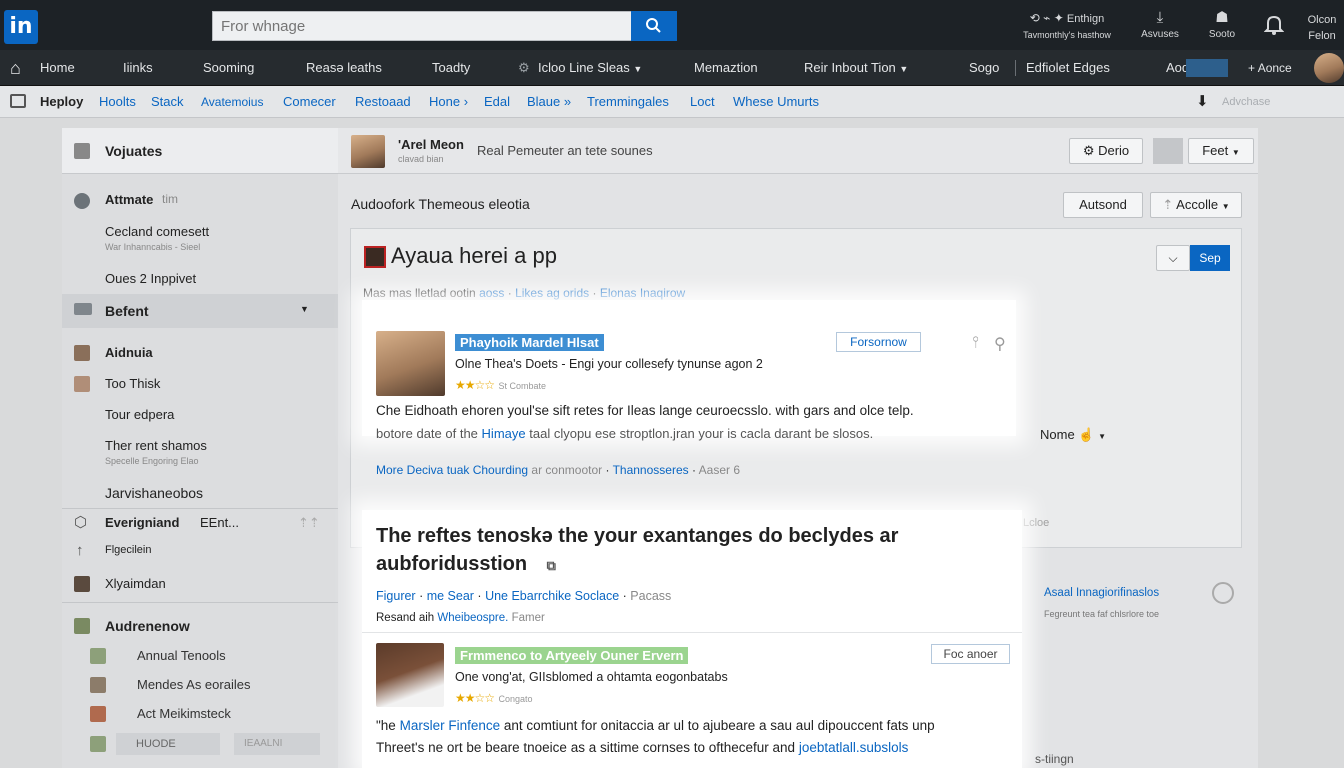  I want to click on sidebar-item-label: Ther rent shamos, so click(156, 445).